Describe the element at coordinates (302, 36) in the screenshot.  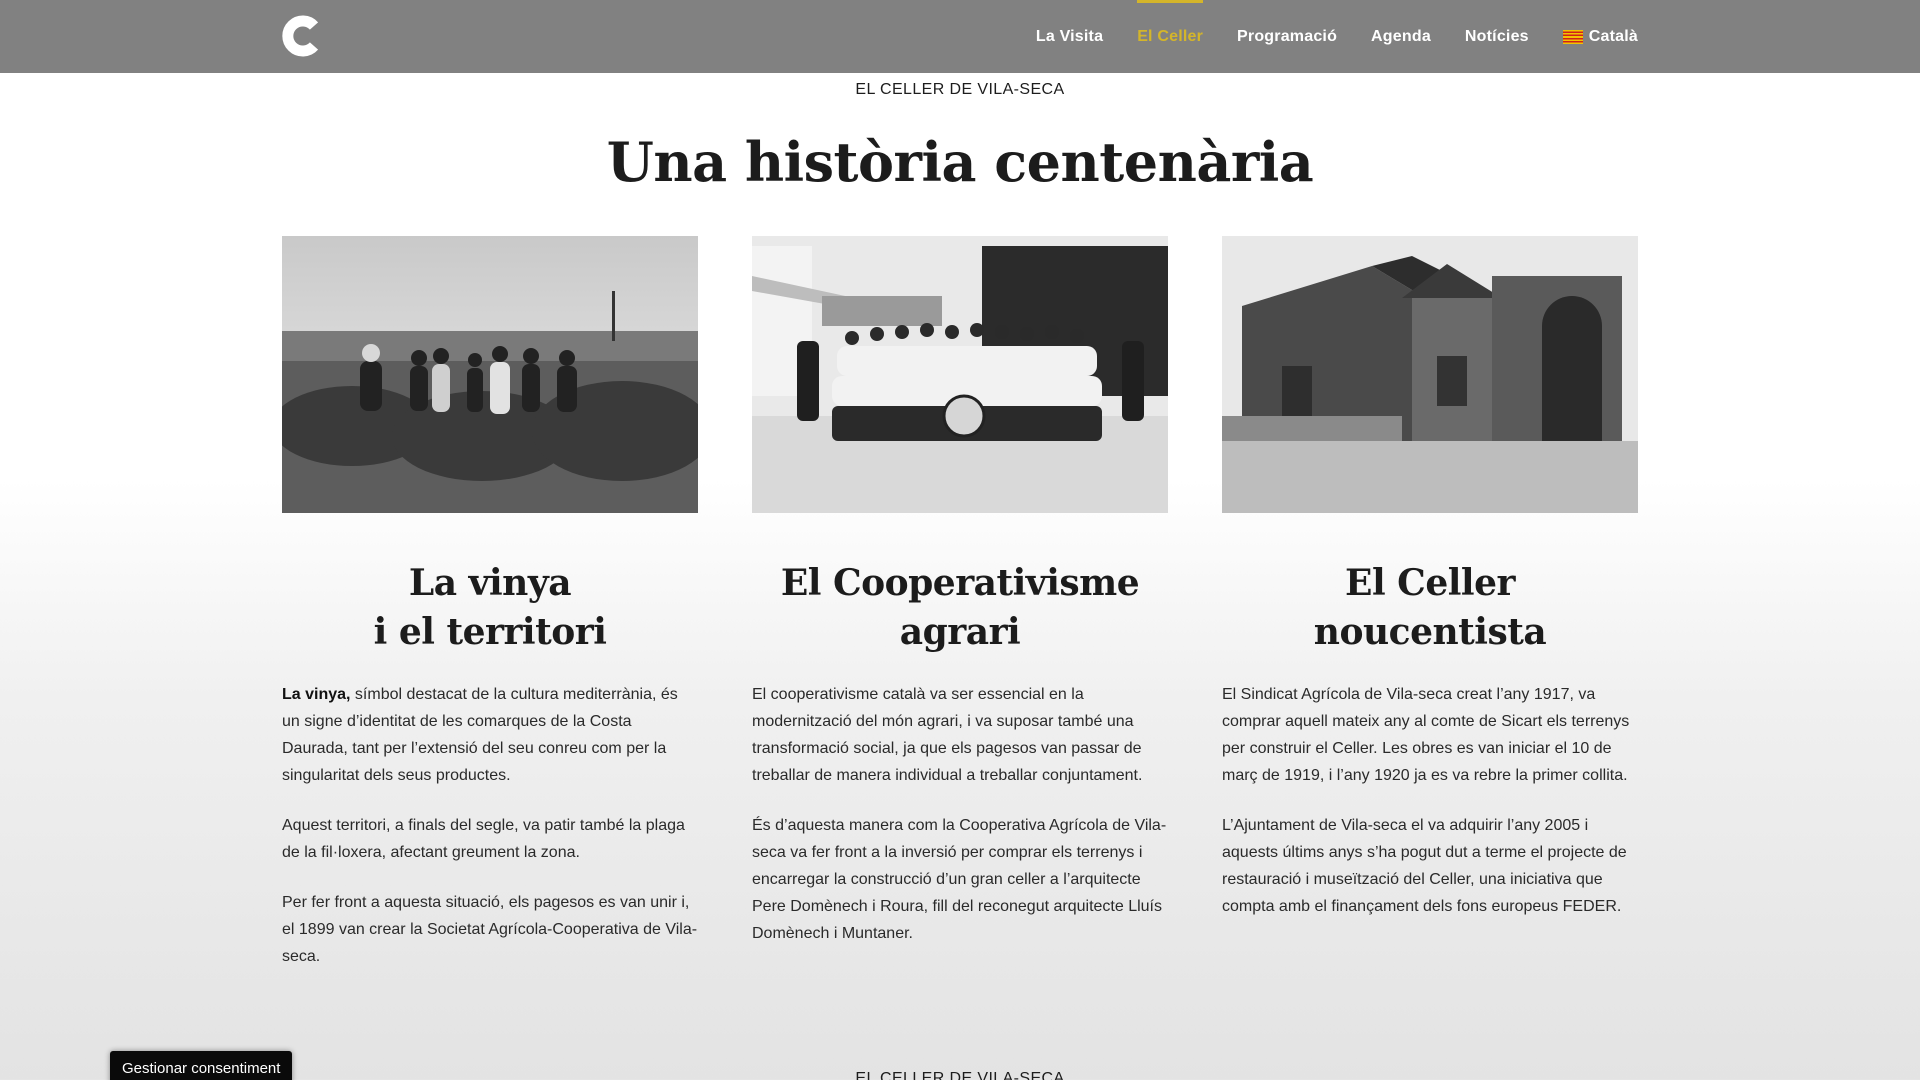
I see `site-logo-icon` at that location.